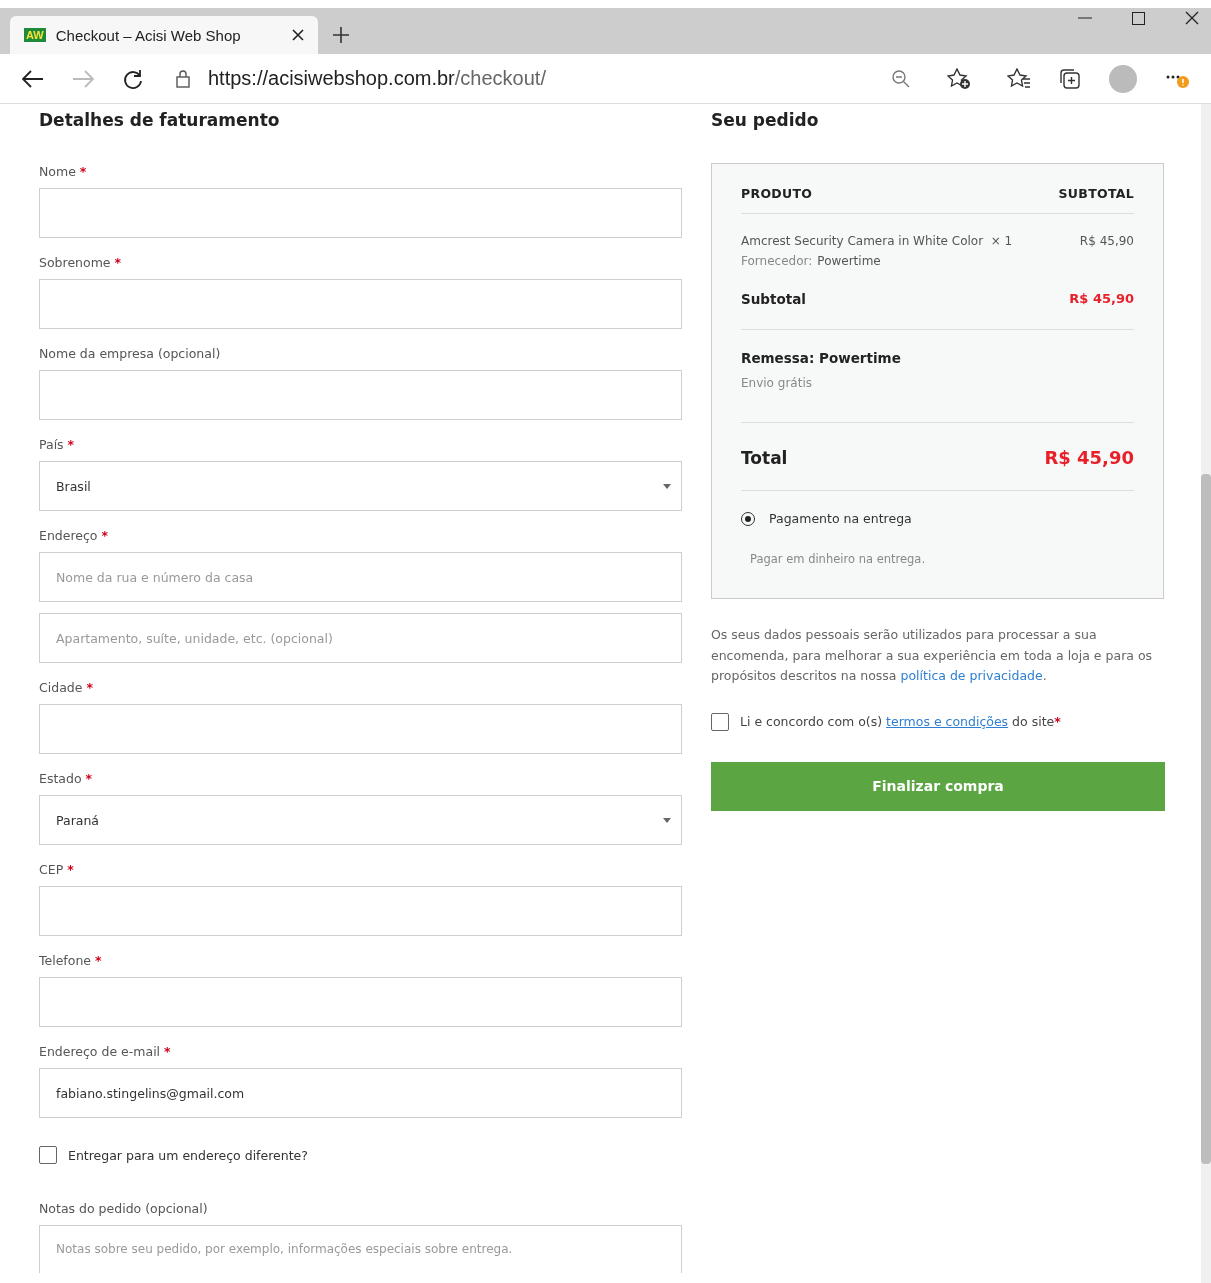  Describe the element at coordinates (66, 779) in the screenshot. I see `field-label: Estado *` at that location.